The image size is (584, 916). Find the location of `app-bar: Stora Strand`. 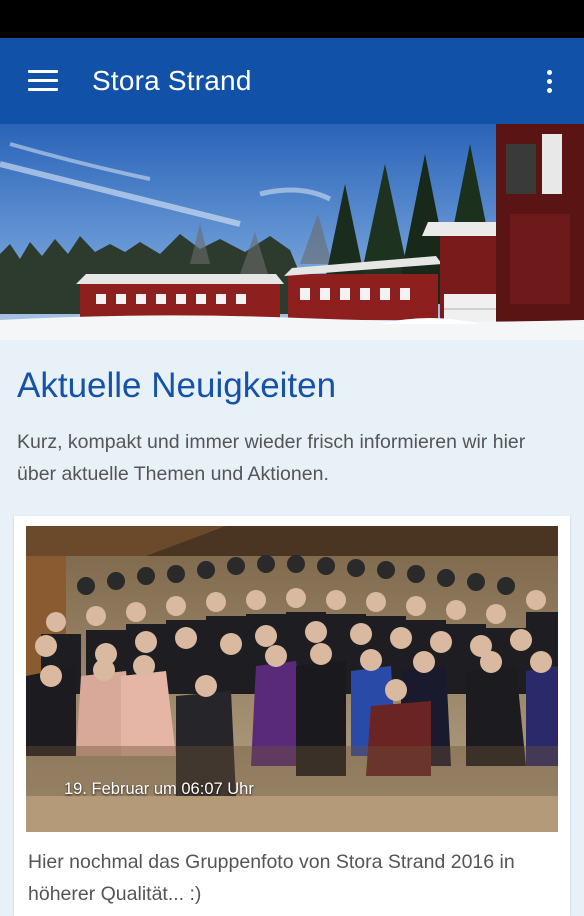

app-bar: Stora Strand is located at coordinates (292, 81).